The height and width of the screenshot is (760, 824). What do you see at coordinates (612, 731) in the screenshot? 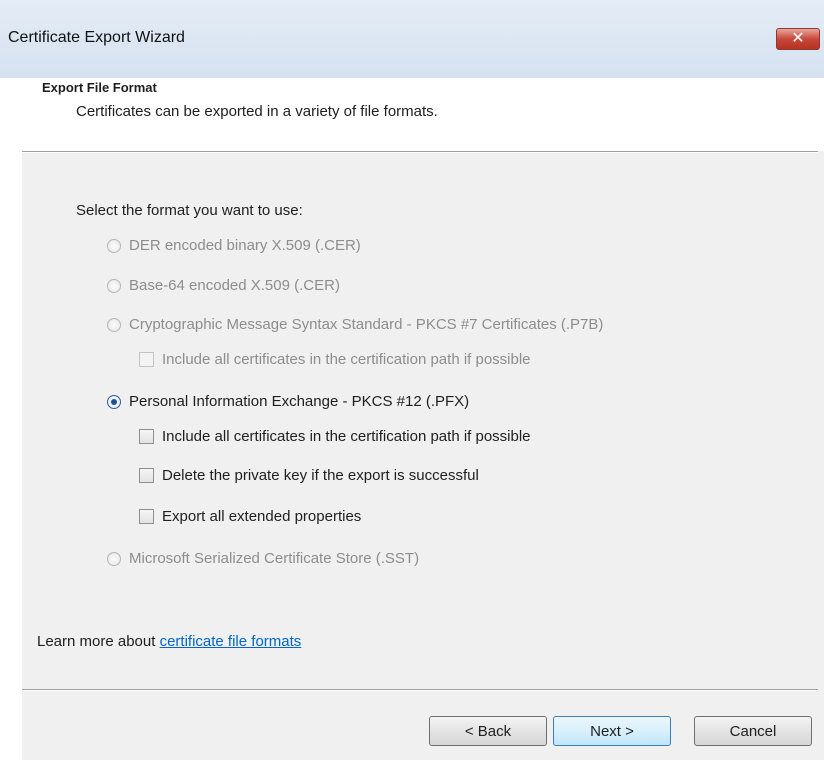
I see `next-button: Next >` at bounding box center [612, 731].